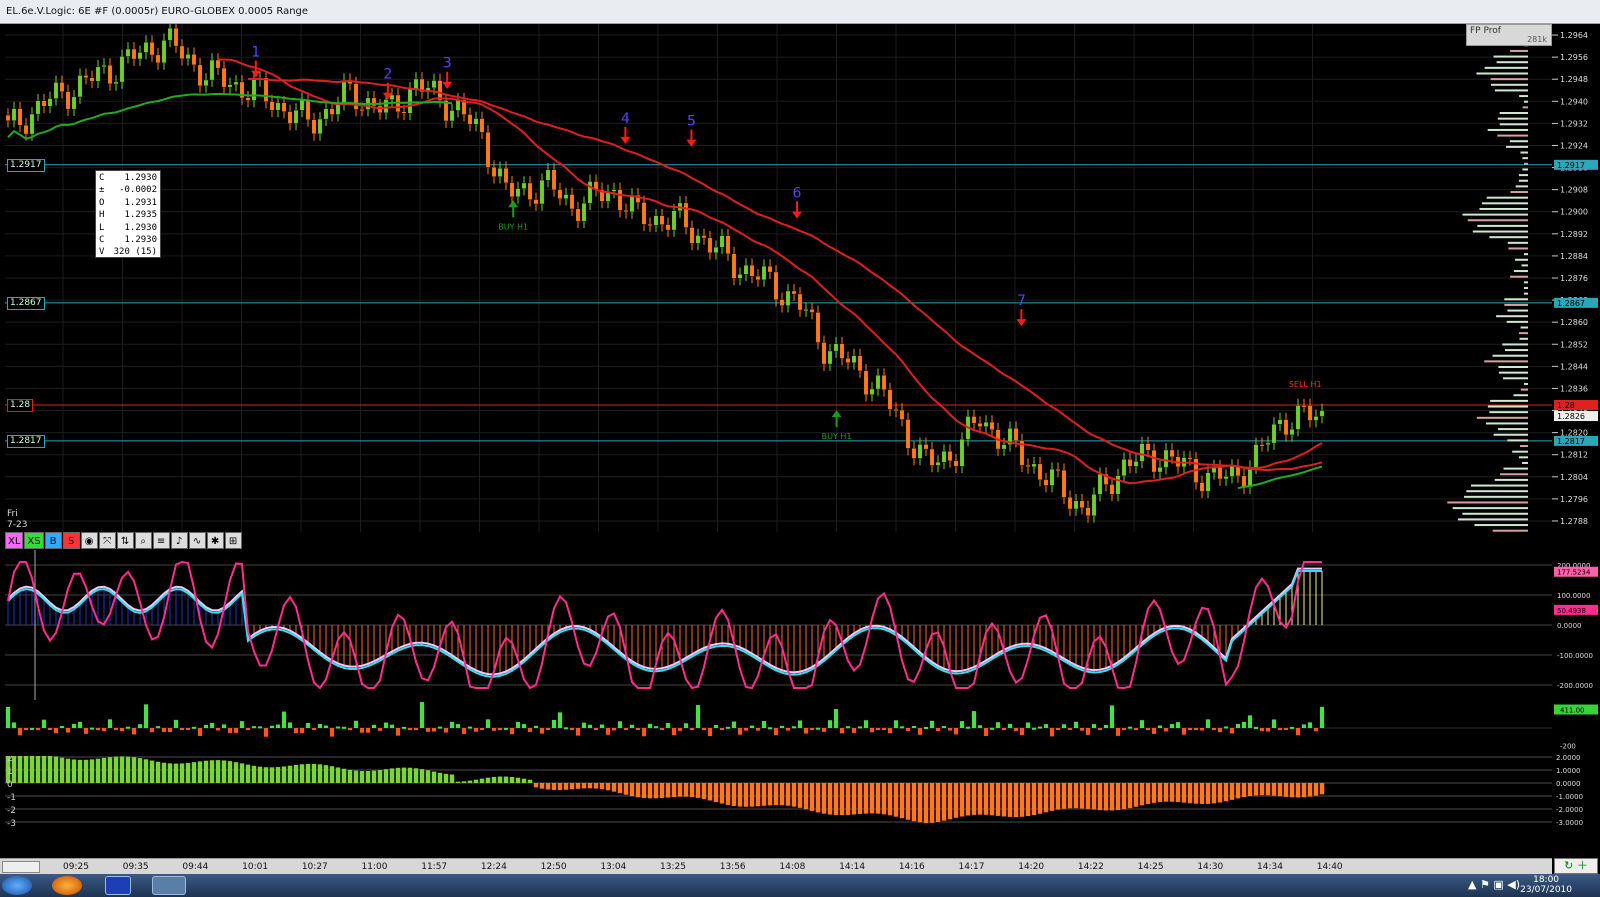 This screenshot has width=1600, height=897. What do you see at coordinates (128, 203) in the screenshot?
I see `info-row: O 1.2931` at bounding box center [128, 203].